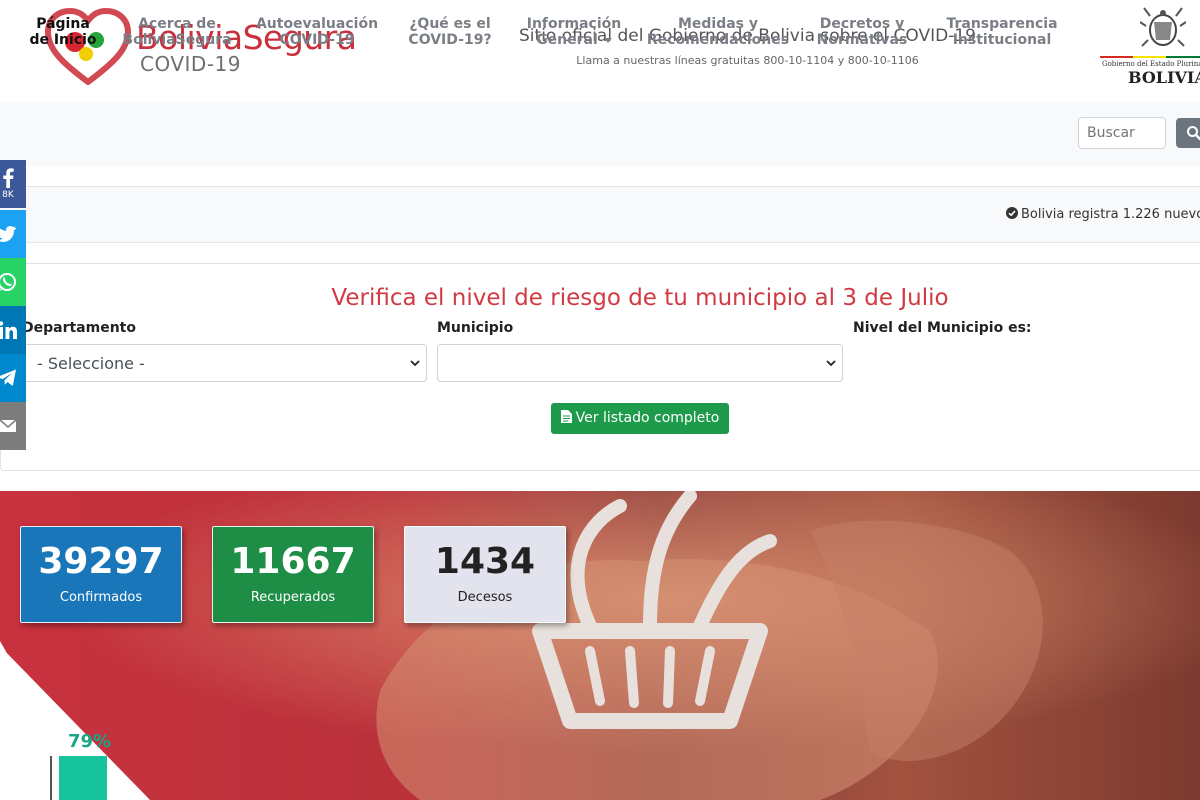 This screenshot has width=1200, height=800. What do you see at coordinates (1002, 40) in the screenshot?
I see `nav-label-line2: Institucional` at bounding box center [1002, 40].